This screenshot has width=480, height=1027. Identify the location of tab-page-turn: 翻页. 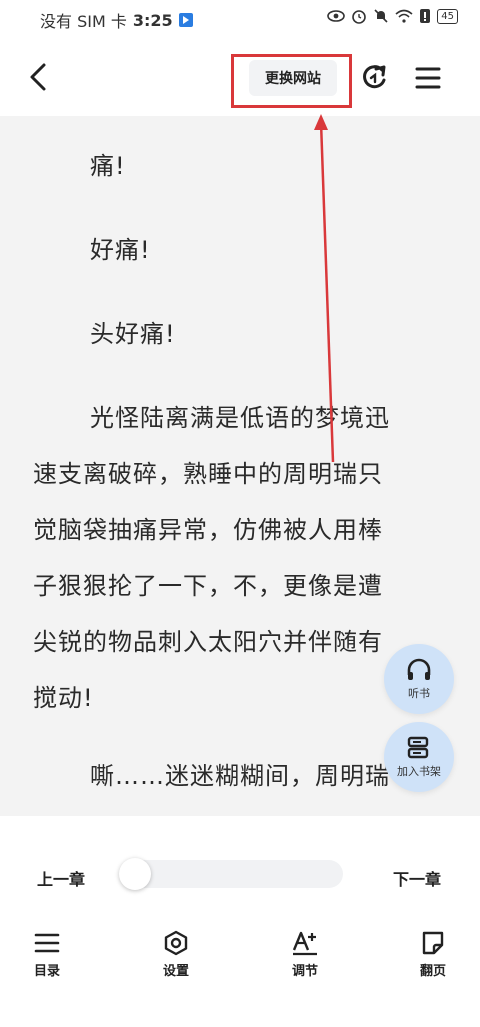
(433, 954).